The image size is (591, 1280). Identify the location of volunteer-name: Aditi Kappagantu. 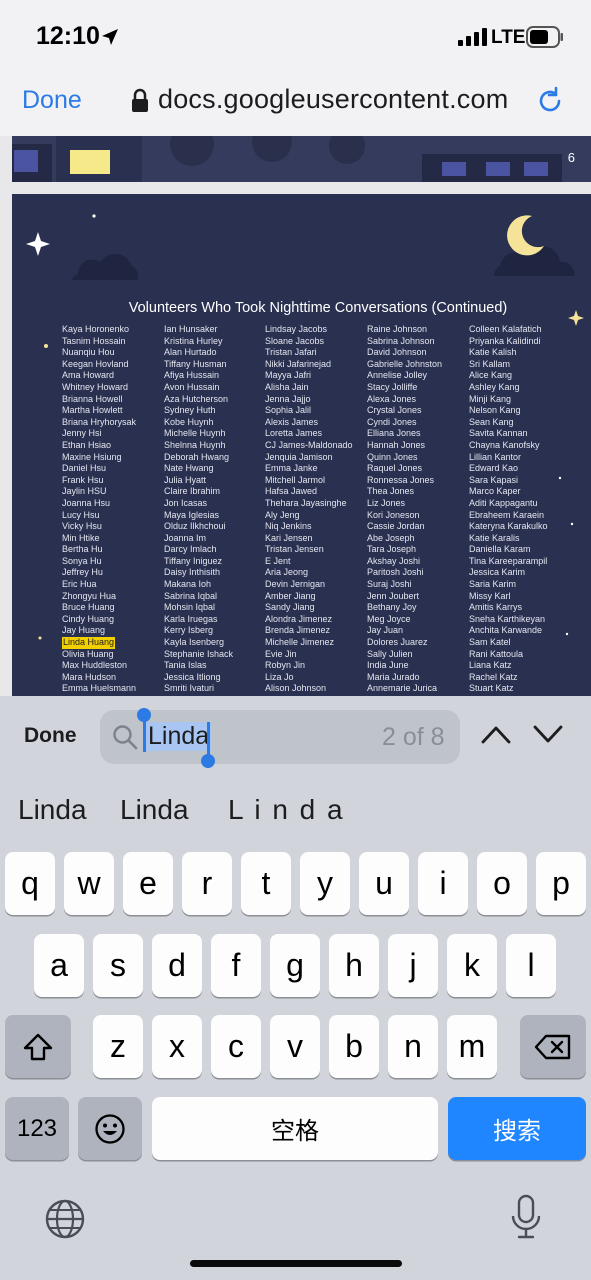
(503, 502).